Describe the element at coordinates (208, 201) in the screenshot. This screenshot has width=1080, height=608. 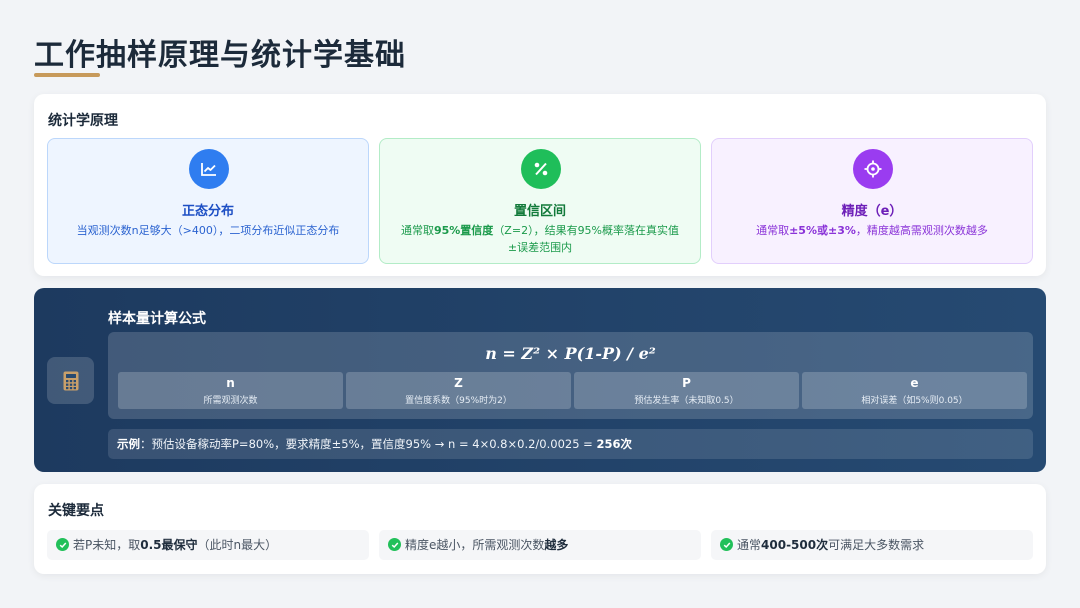
I see `principle-normal-distribution: 正态分布 当观测次数n足够大（>400），二项分布近似正态分布` at that location.